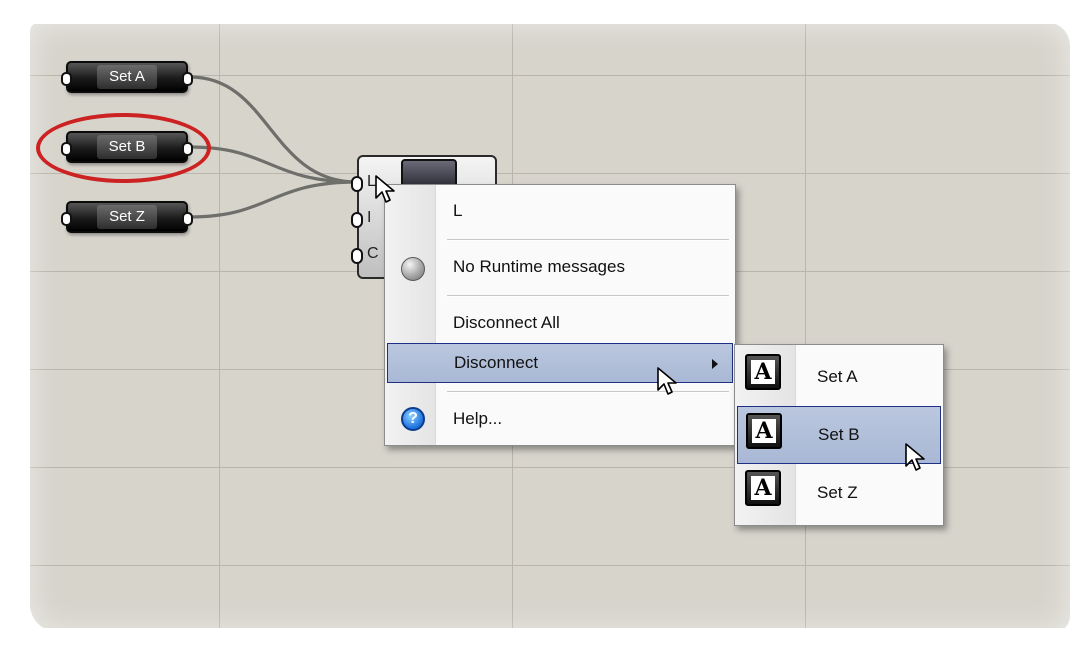  Describe the element at coordinates (357, 220) in the screenshot. I see `input-grip-i` at that location.